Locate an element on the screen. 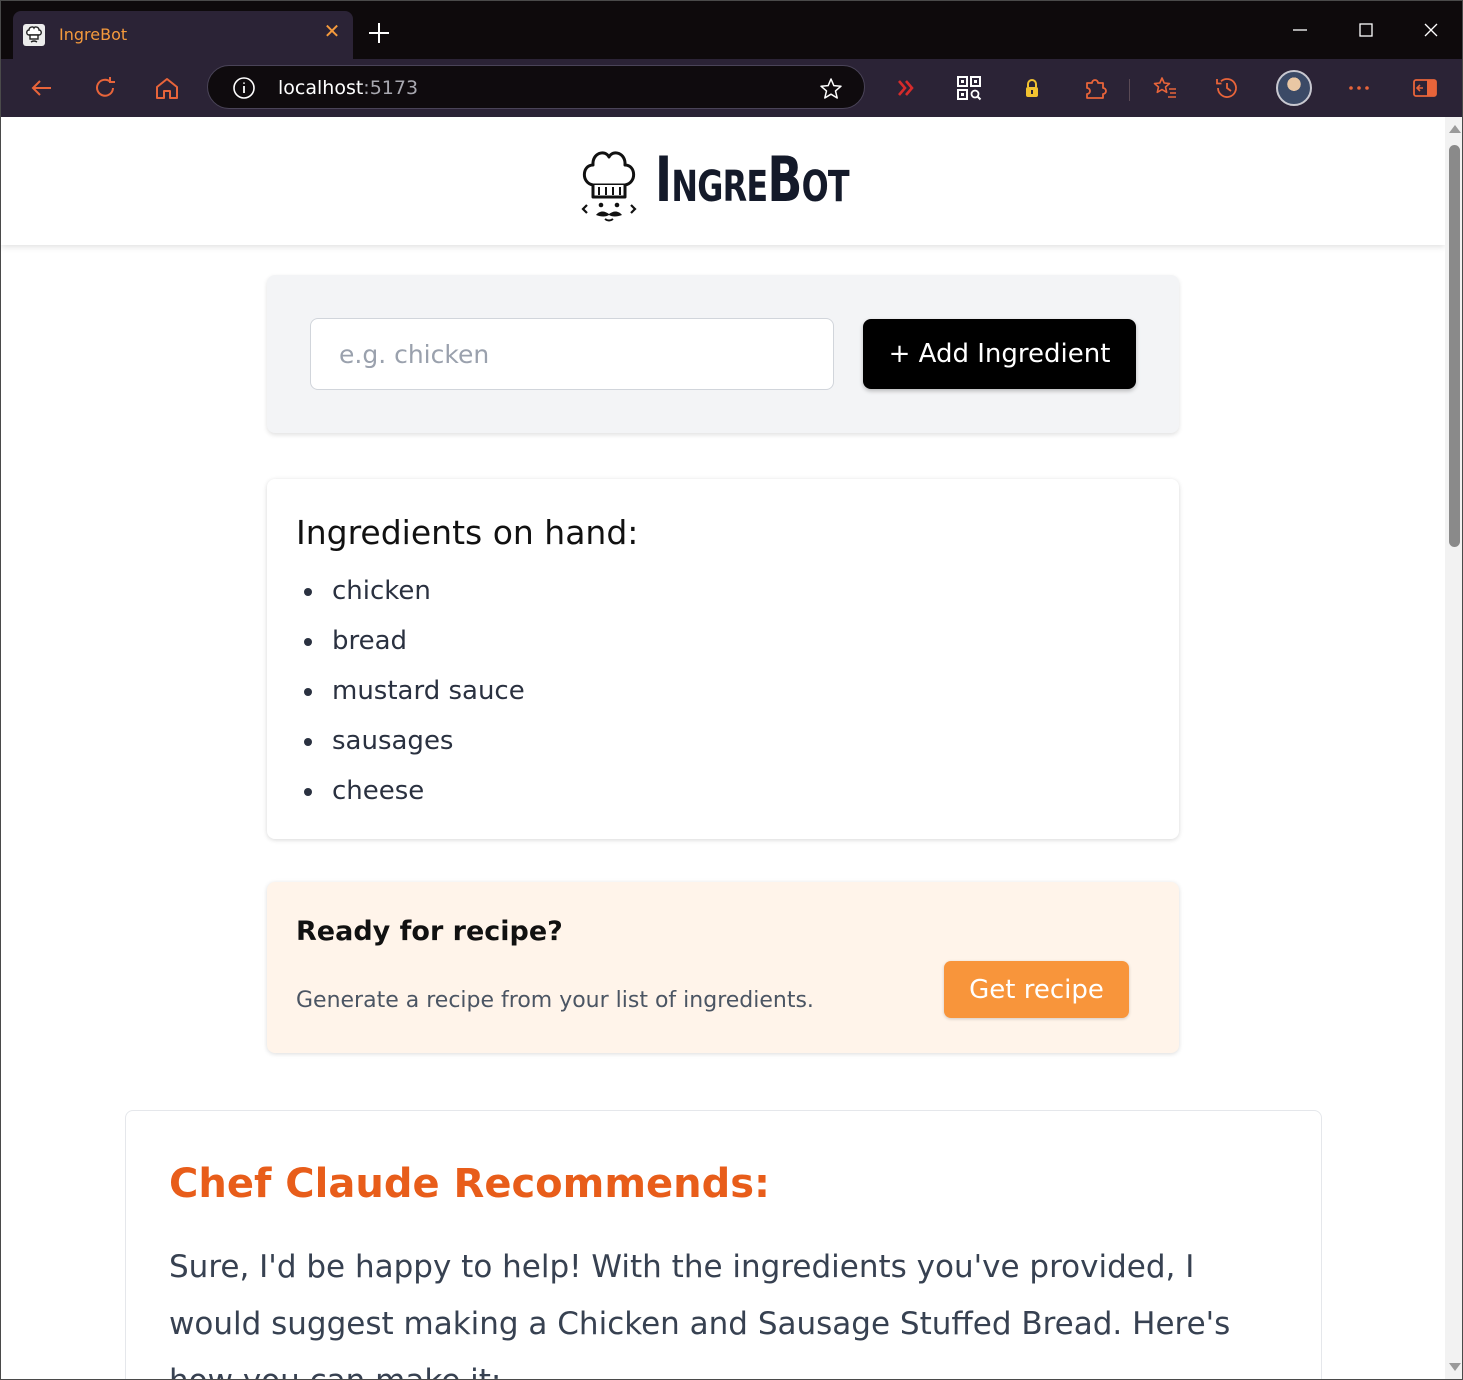 This screenshot has width=1463, height=1380. sidebar-toggle-icon is located at coordinates (1425, 88).